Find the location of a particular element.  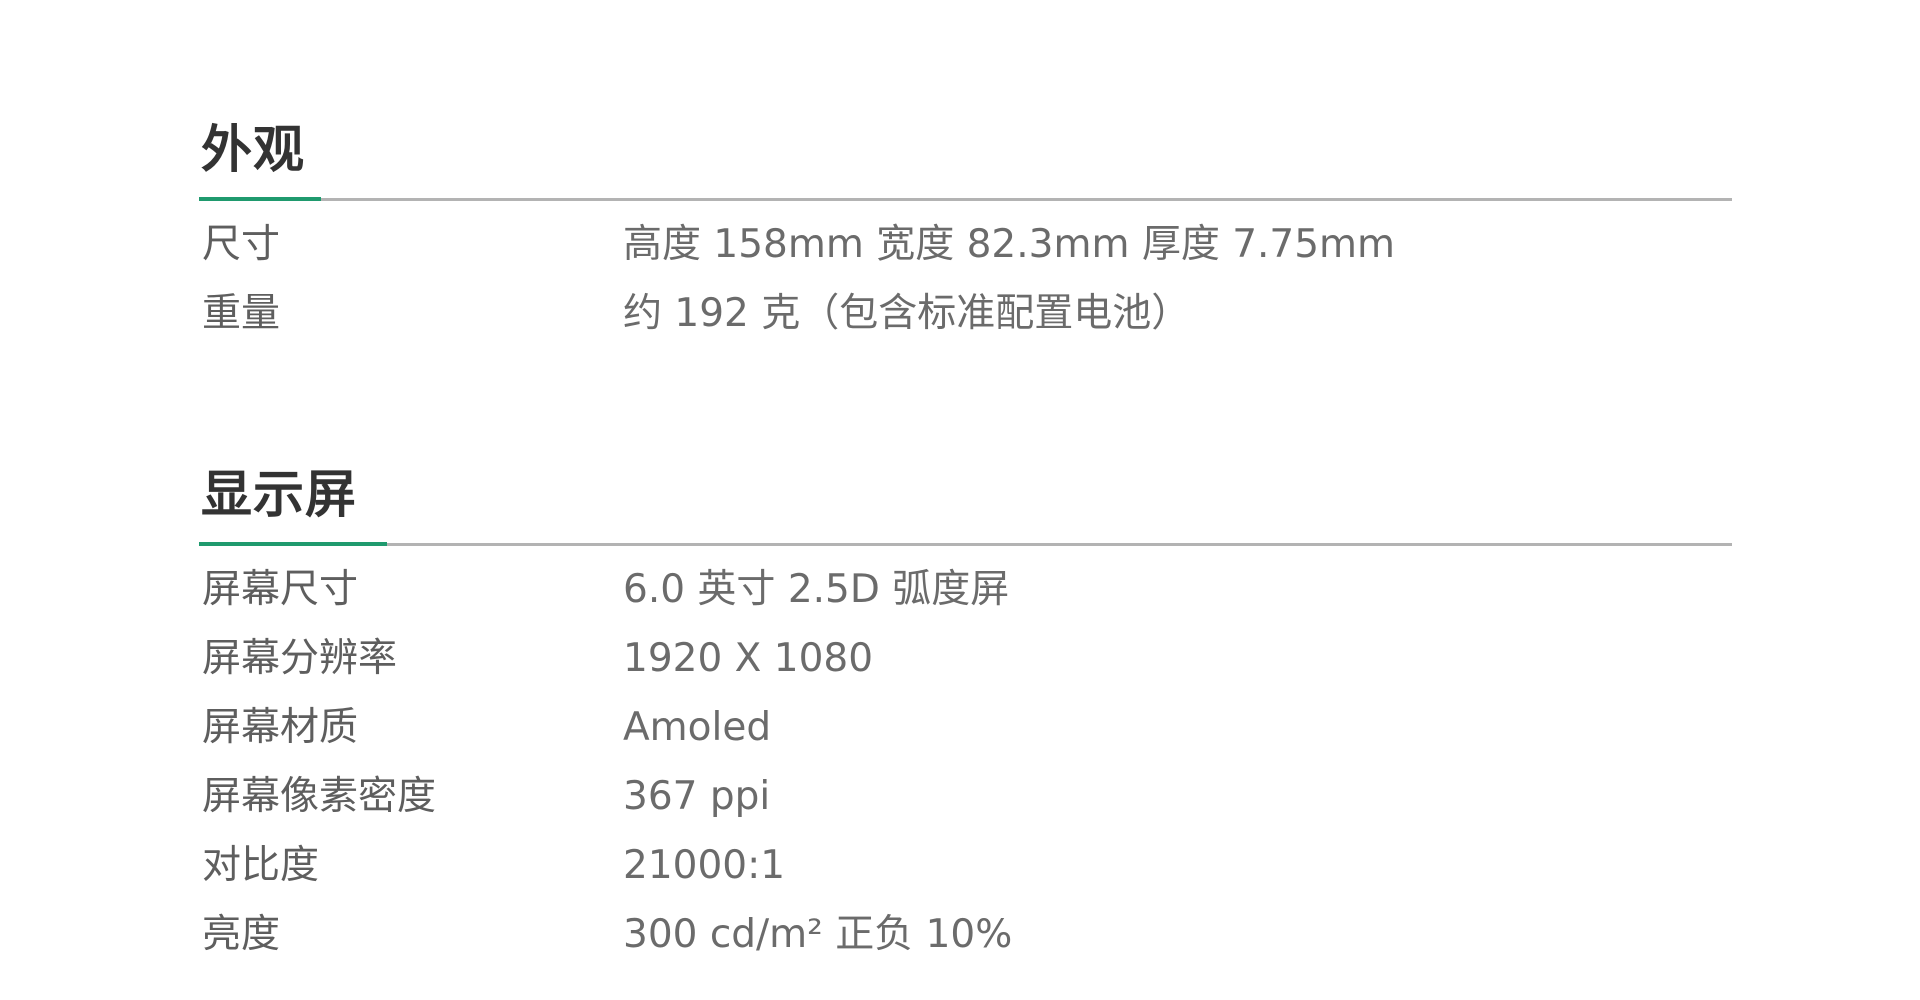

spec-row-resolution: 屏幕分辨率 1920 X 1080 is located at coordinates (965, 663).